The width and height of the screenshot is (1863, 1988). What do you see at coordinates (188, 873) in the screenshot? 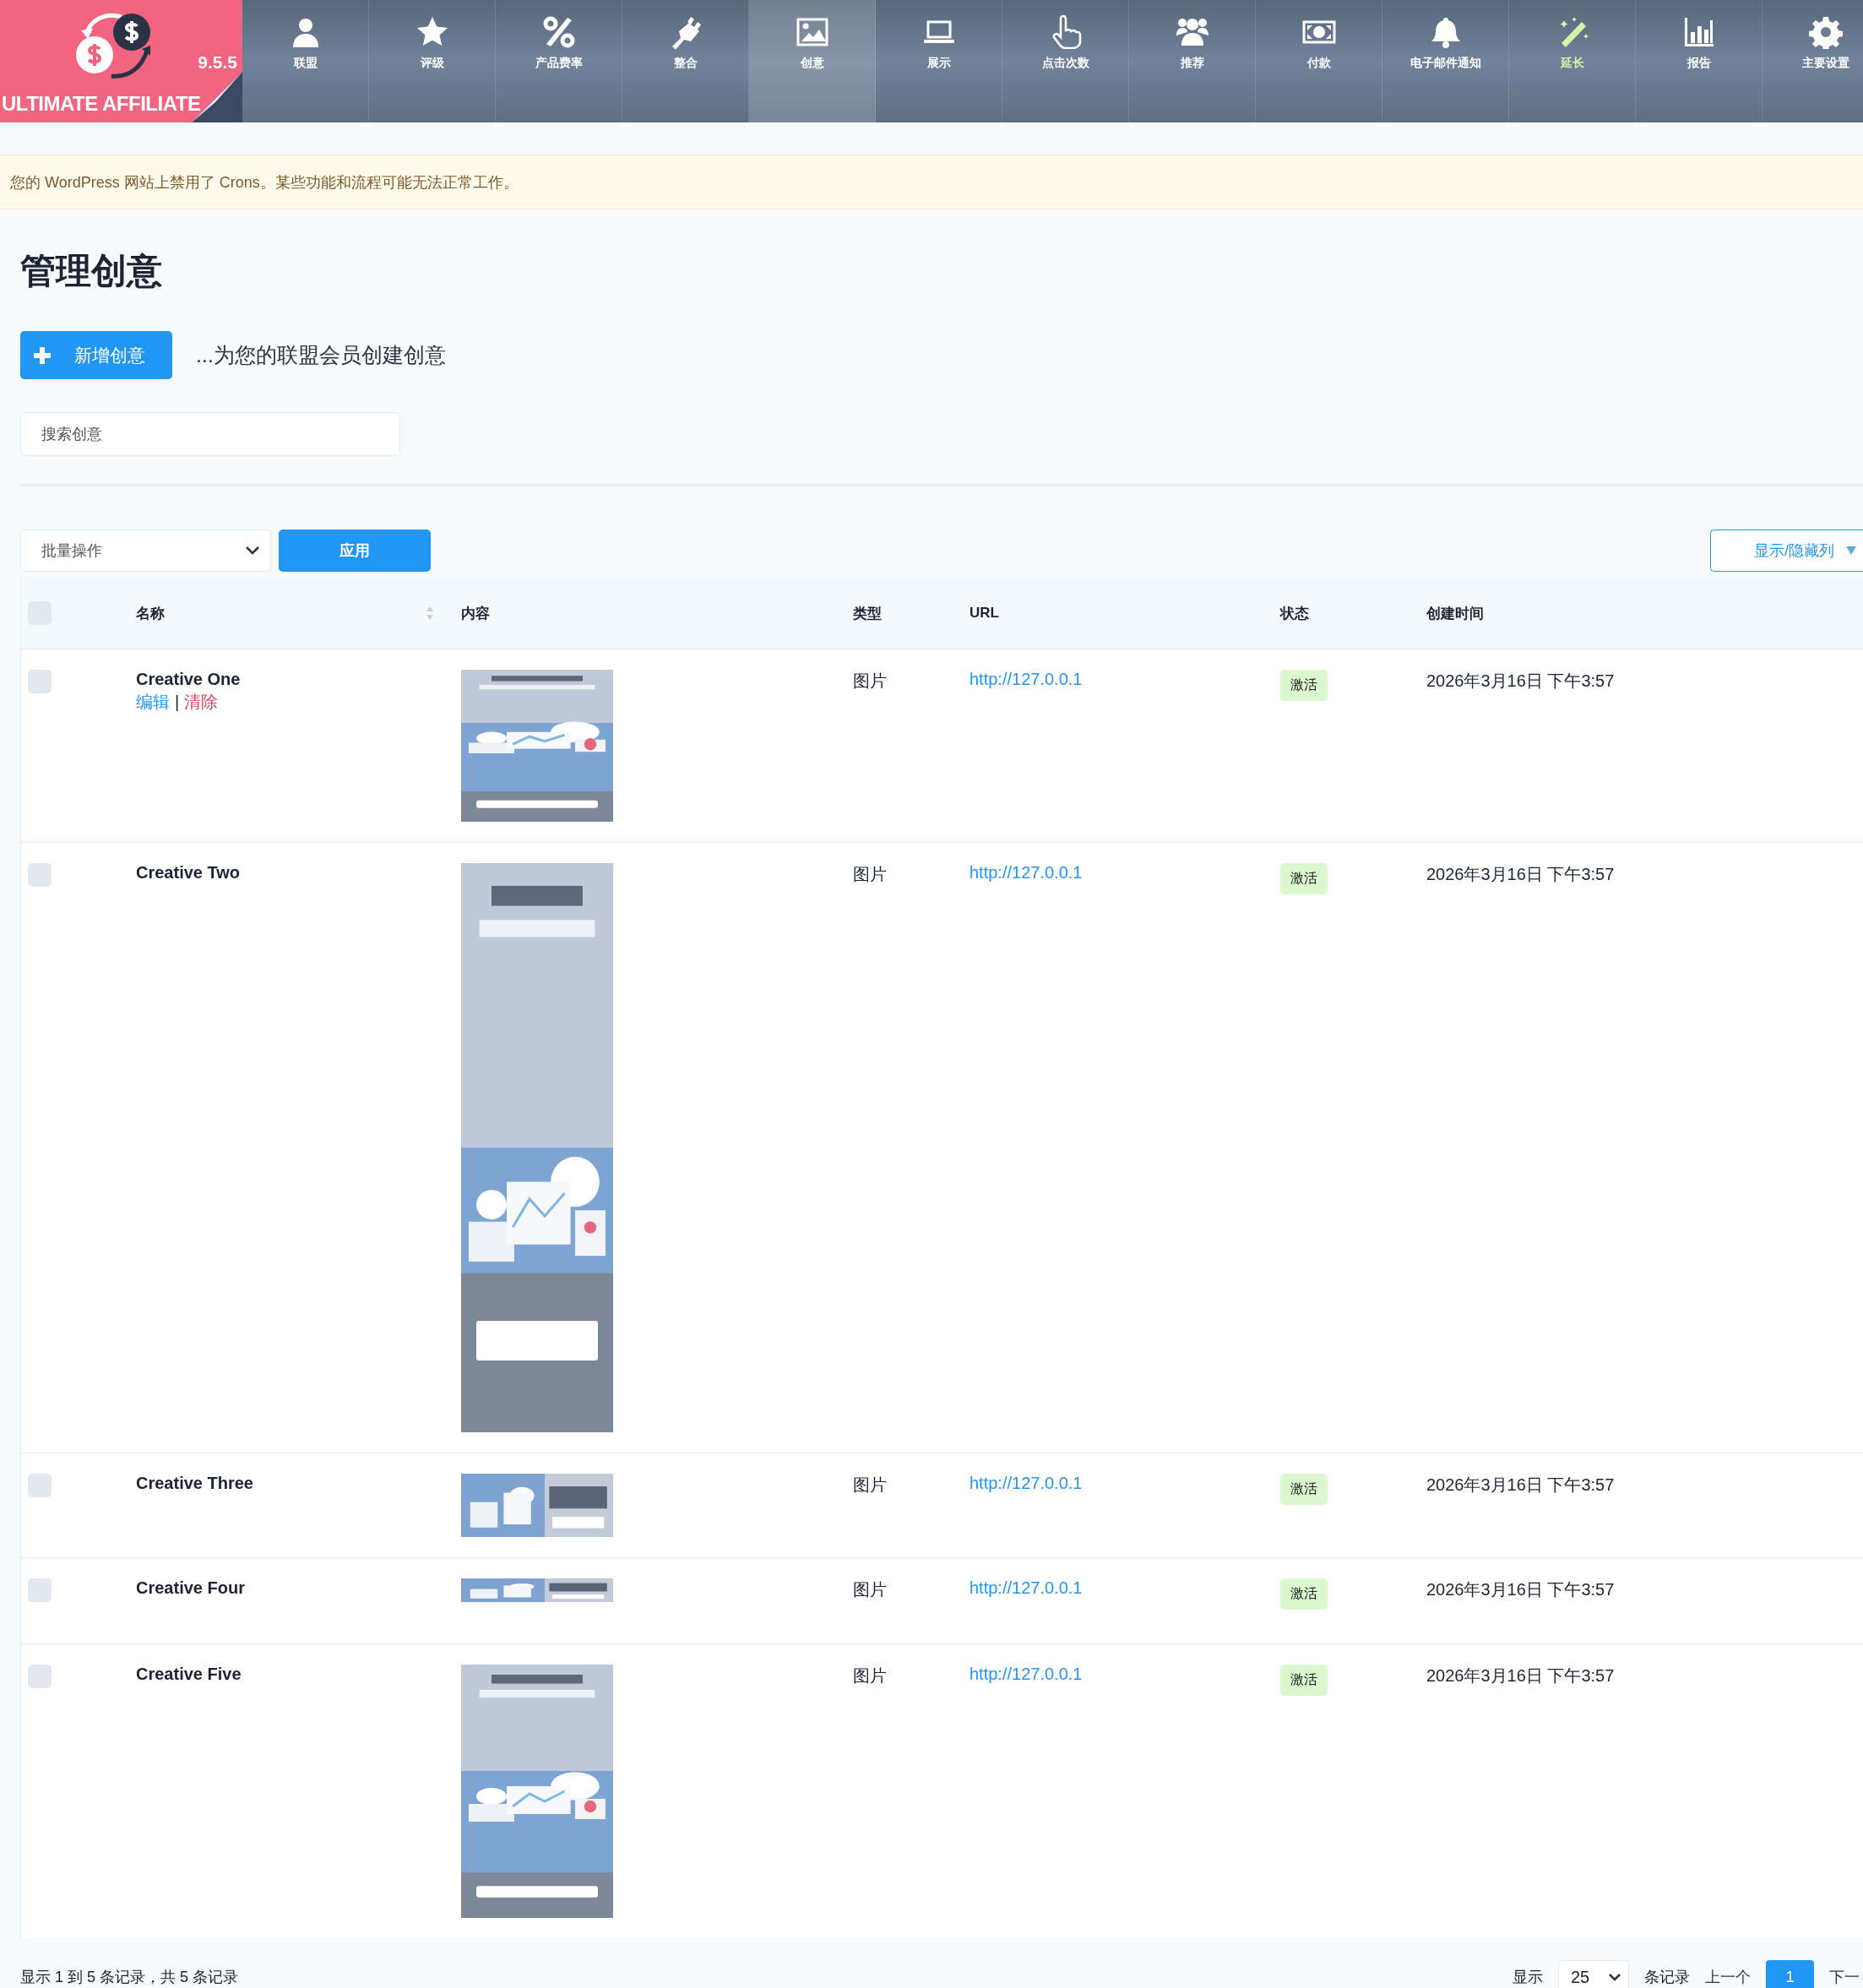
I see `creative-name: Creative Two` at bounding box center [188, 873].